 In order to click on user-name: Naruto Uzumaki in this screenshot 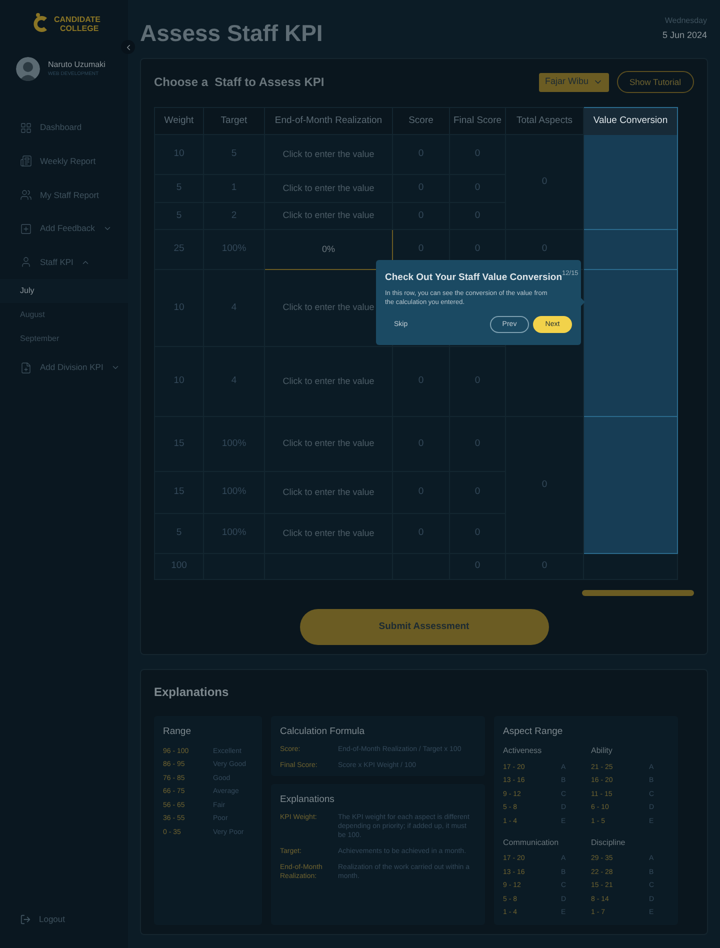, I will do `click(77, 65)`.